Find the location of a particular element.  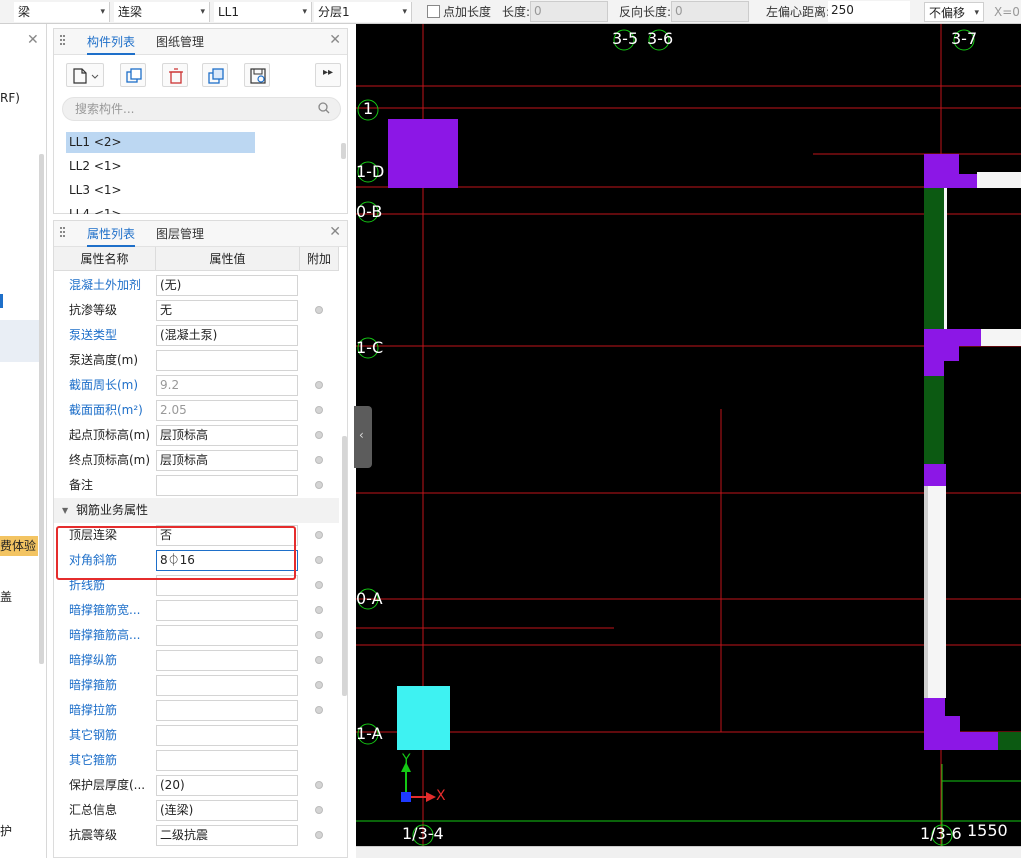

beam-white is located at coordinates (1001, 337).